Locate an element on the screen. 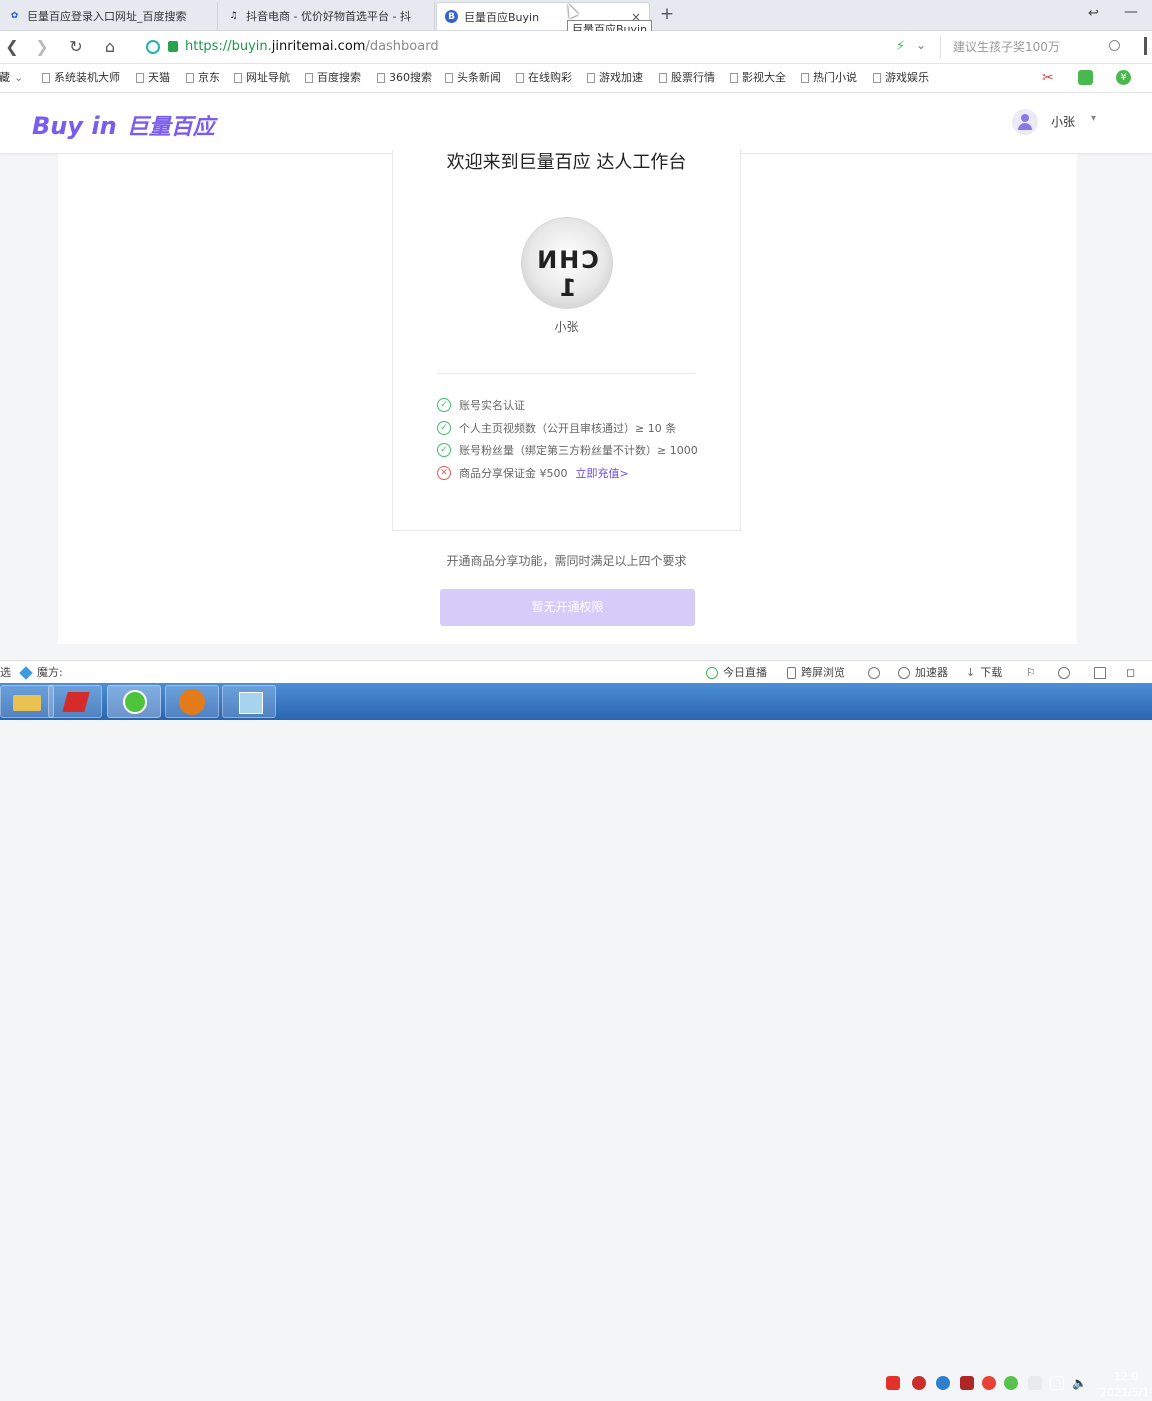 The image size is (1152, 1401). bookmark-label: 百度搜索 is located at coordinates (339, 77).